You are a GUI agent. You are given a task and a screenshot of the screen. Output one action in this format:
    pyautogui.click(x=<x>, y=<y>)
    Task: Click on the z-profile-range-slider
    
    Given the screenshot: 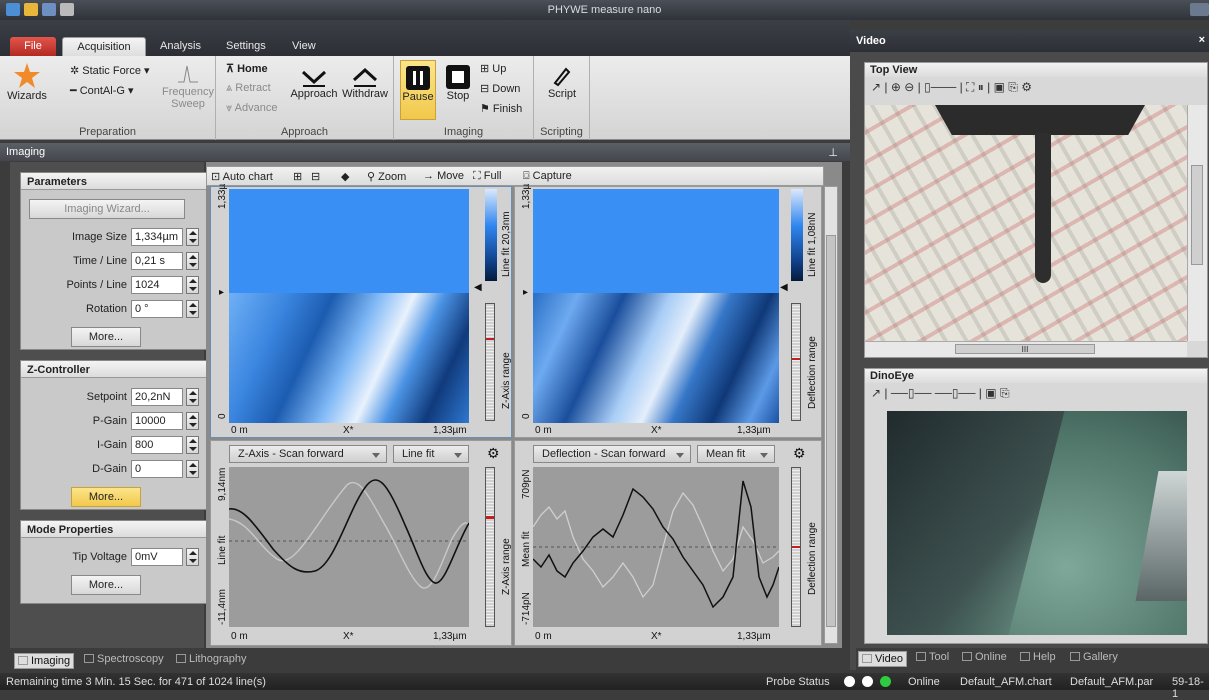 What is the action you would take?
    pyautogui.click(x=490, y=547)
    